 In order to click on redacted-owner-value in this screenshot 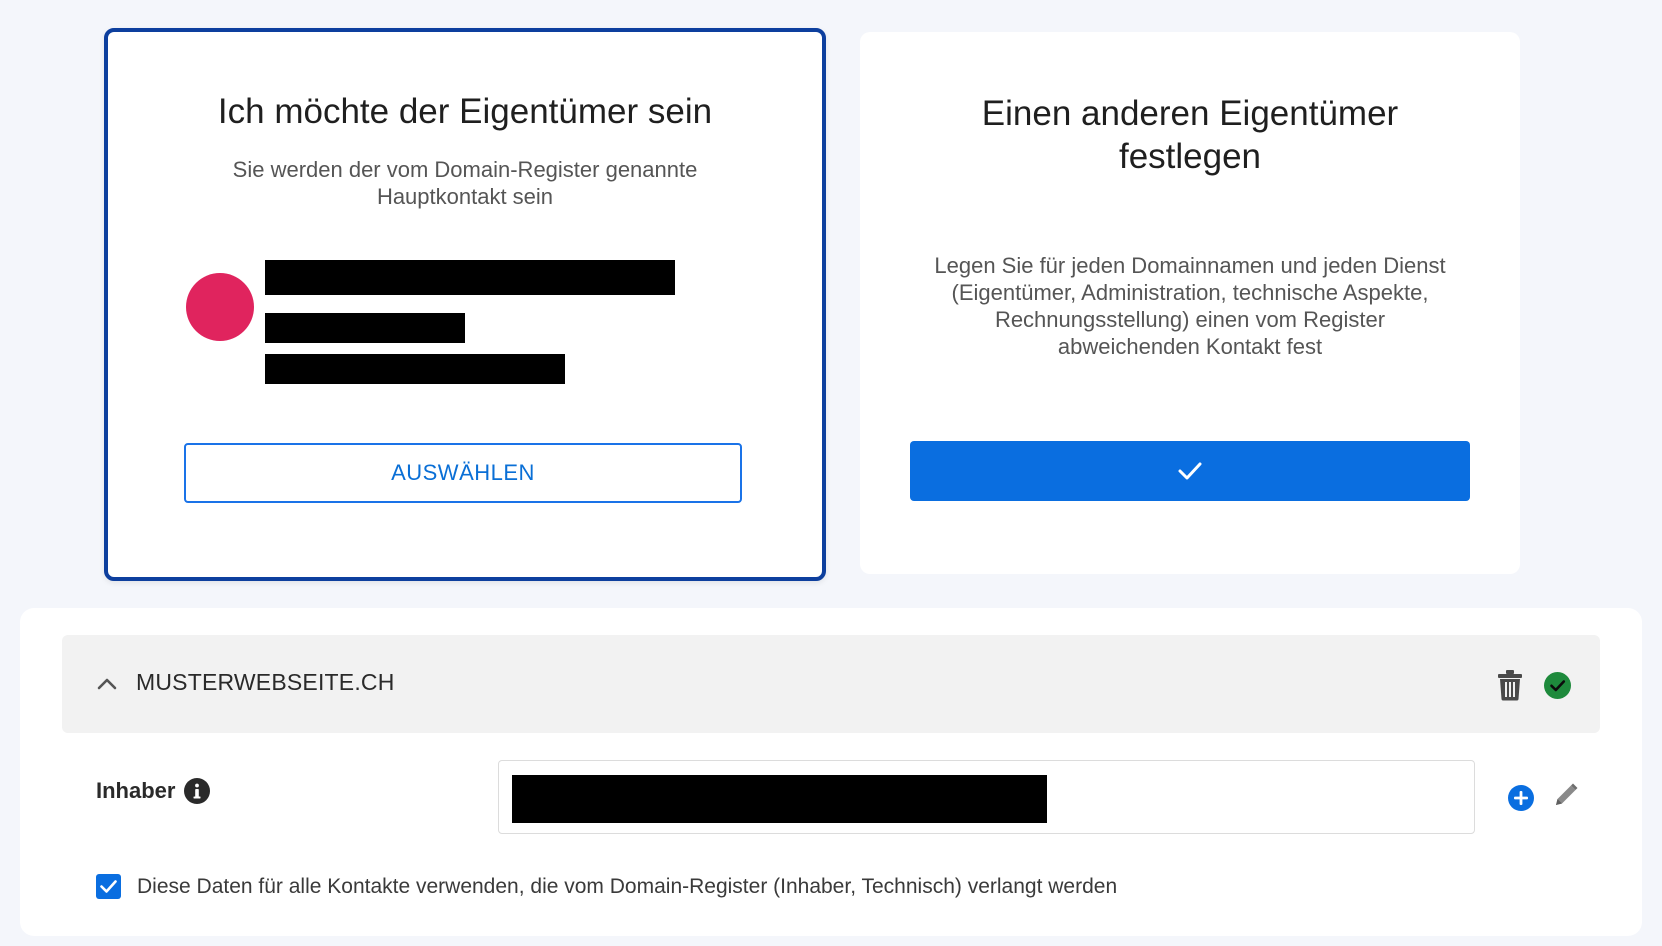, I will do `click(779, 799)`.